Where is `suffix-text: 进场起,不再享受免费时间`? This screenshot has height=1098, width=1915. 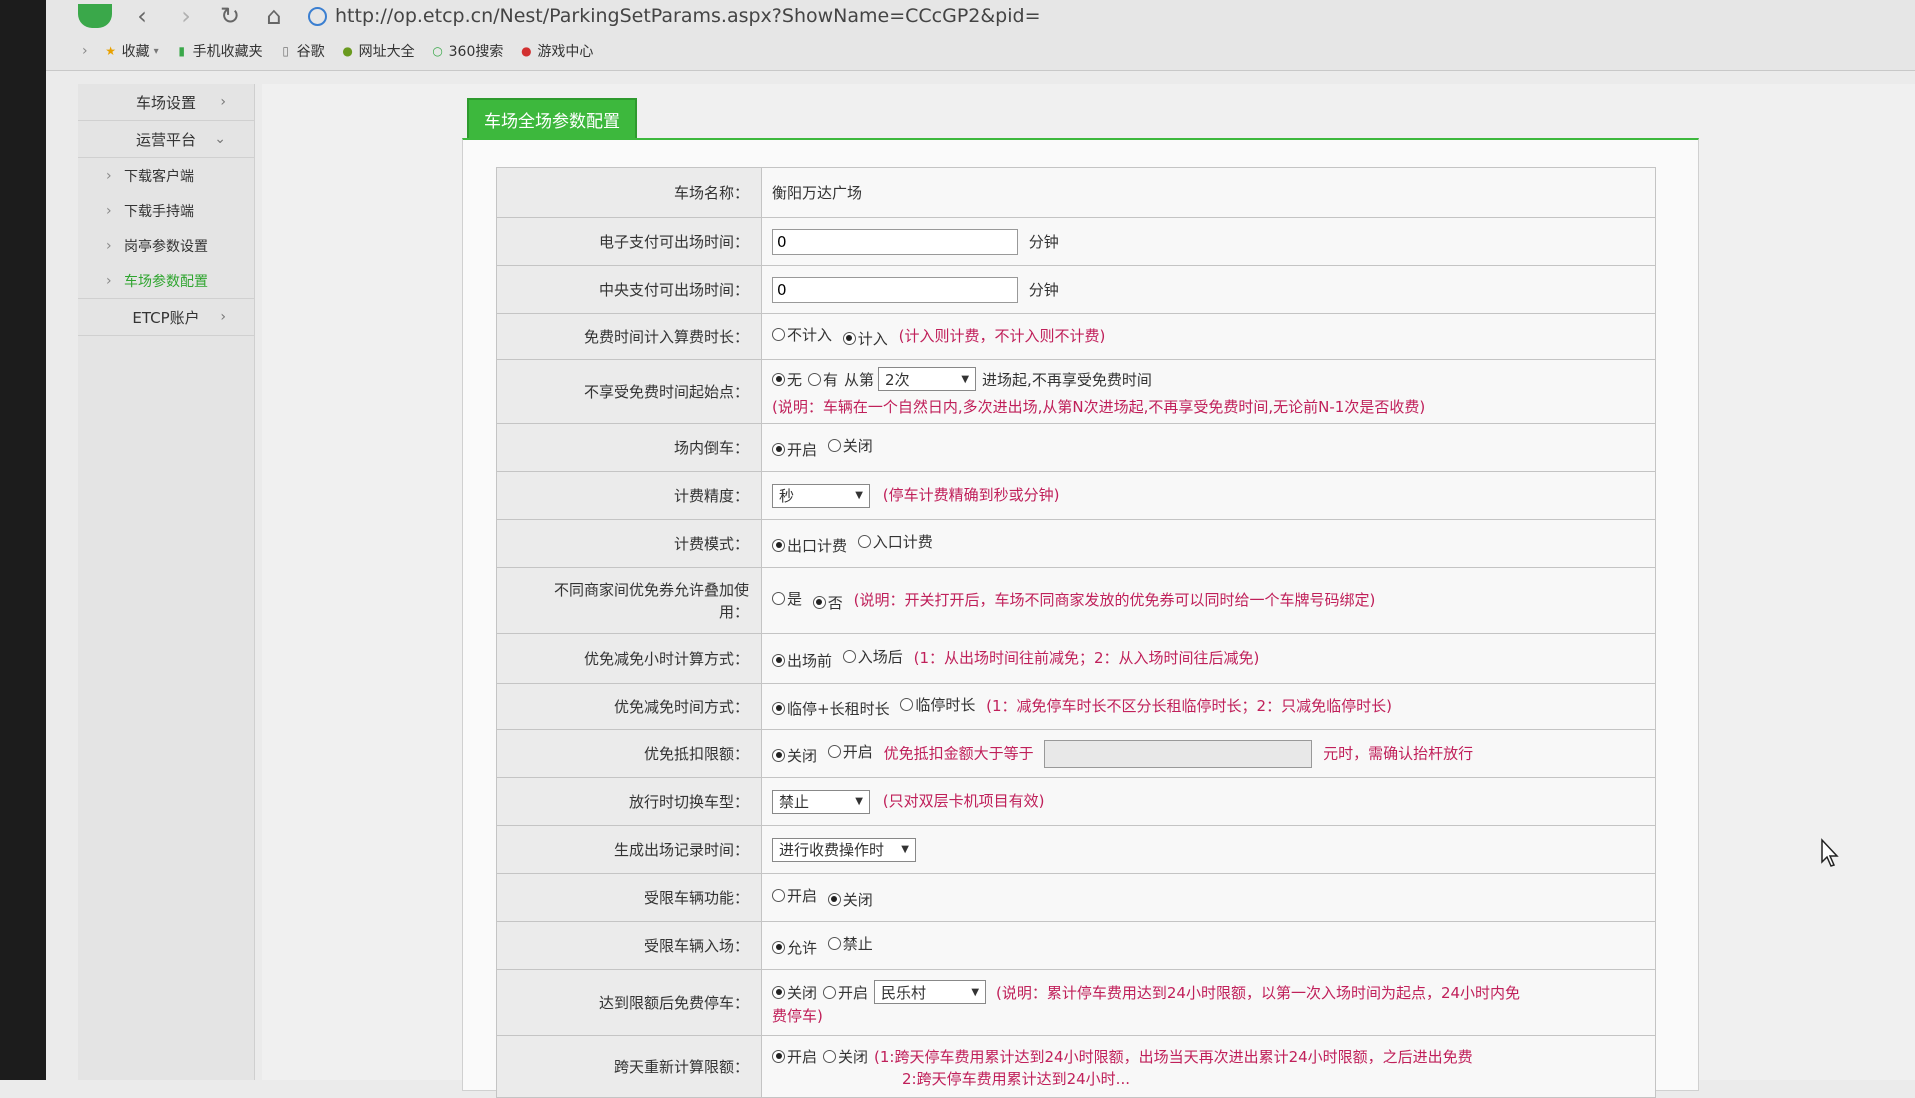 suffix-text: 进场起,不再享受免费时间 is located at coordinates (1067, 379).